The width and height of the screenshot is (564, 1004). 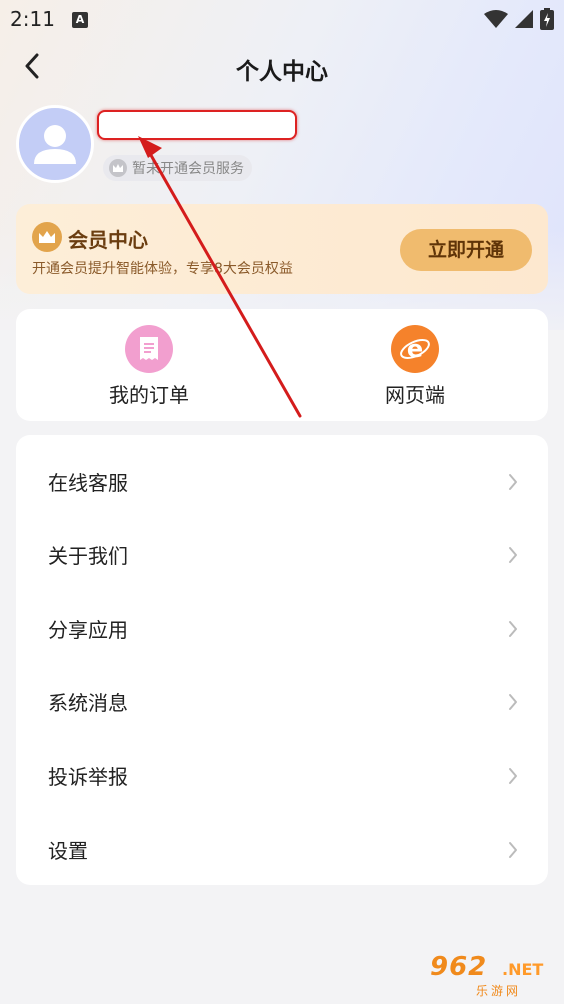 I want to click on web-version-shortcut: e 网页端, so click(x=415, y=366).